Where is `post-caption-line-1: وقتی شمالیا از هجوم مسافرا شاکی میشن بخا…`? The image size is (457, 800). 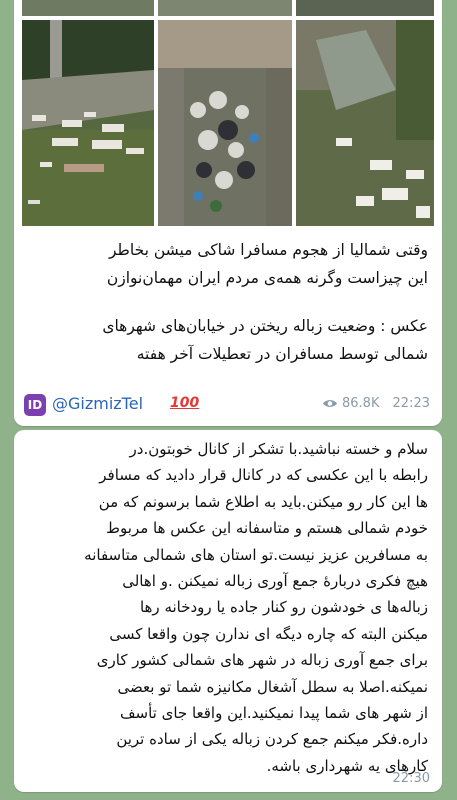
post-caption-line-1: وقتی شمالیا از هجوم مسافرا شاکی میشن بخا… is located at coordinates (268, 250).